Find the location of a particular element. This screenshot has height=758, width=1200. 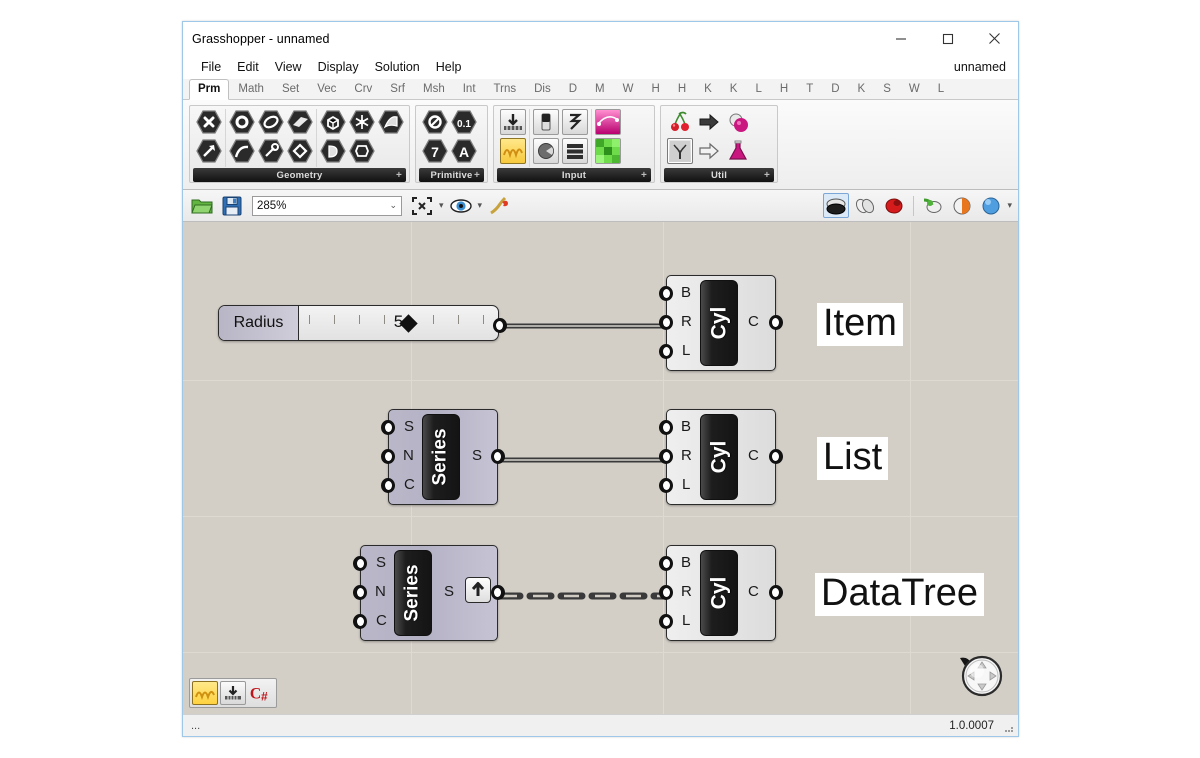

zoom-extents-caret-icon: ▾ is located at coordinates (441, 205).